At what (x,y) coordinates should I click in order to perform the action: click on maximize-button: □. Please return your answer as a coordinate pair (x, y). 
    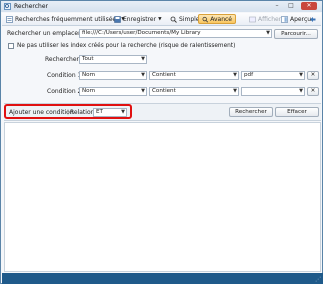
    Looking at the image, I should click on (291, 6).